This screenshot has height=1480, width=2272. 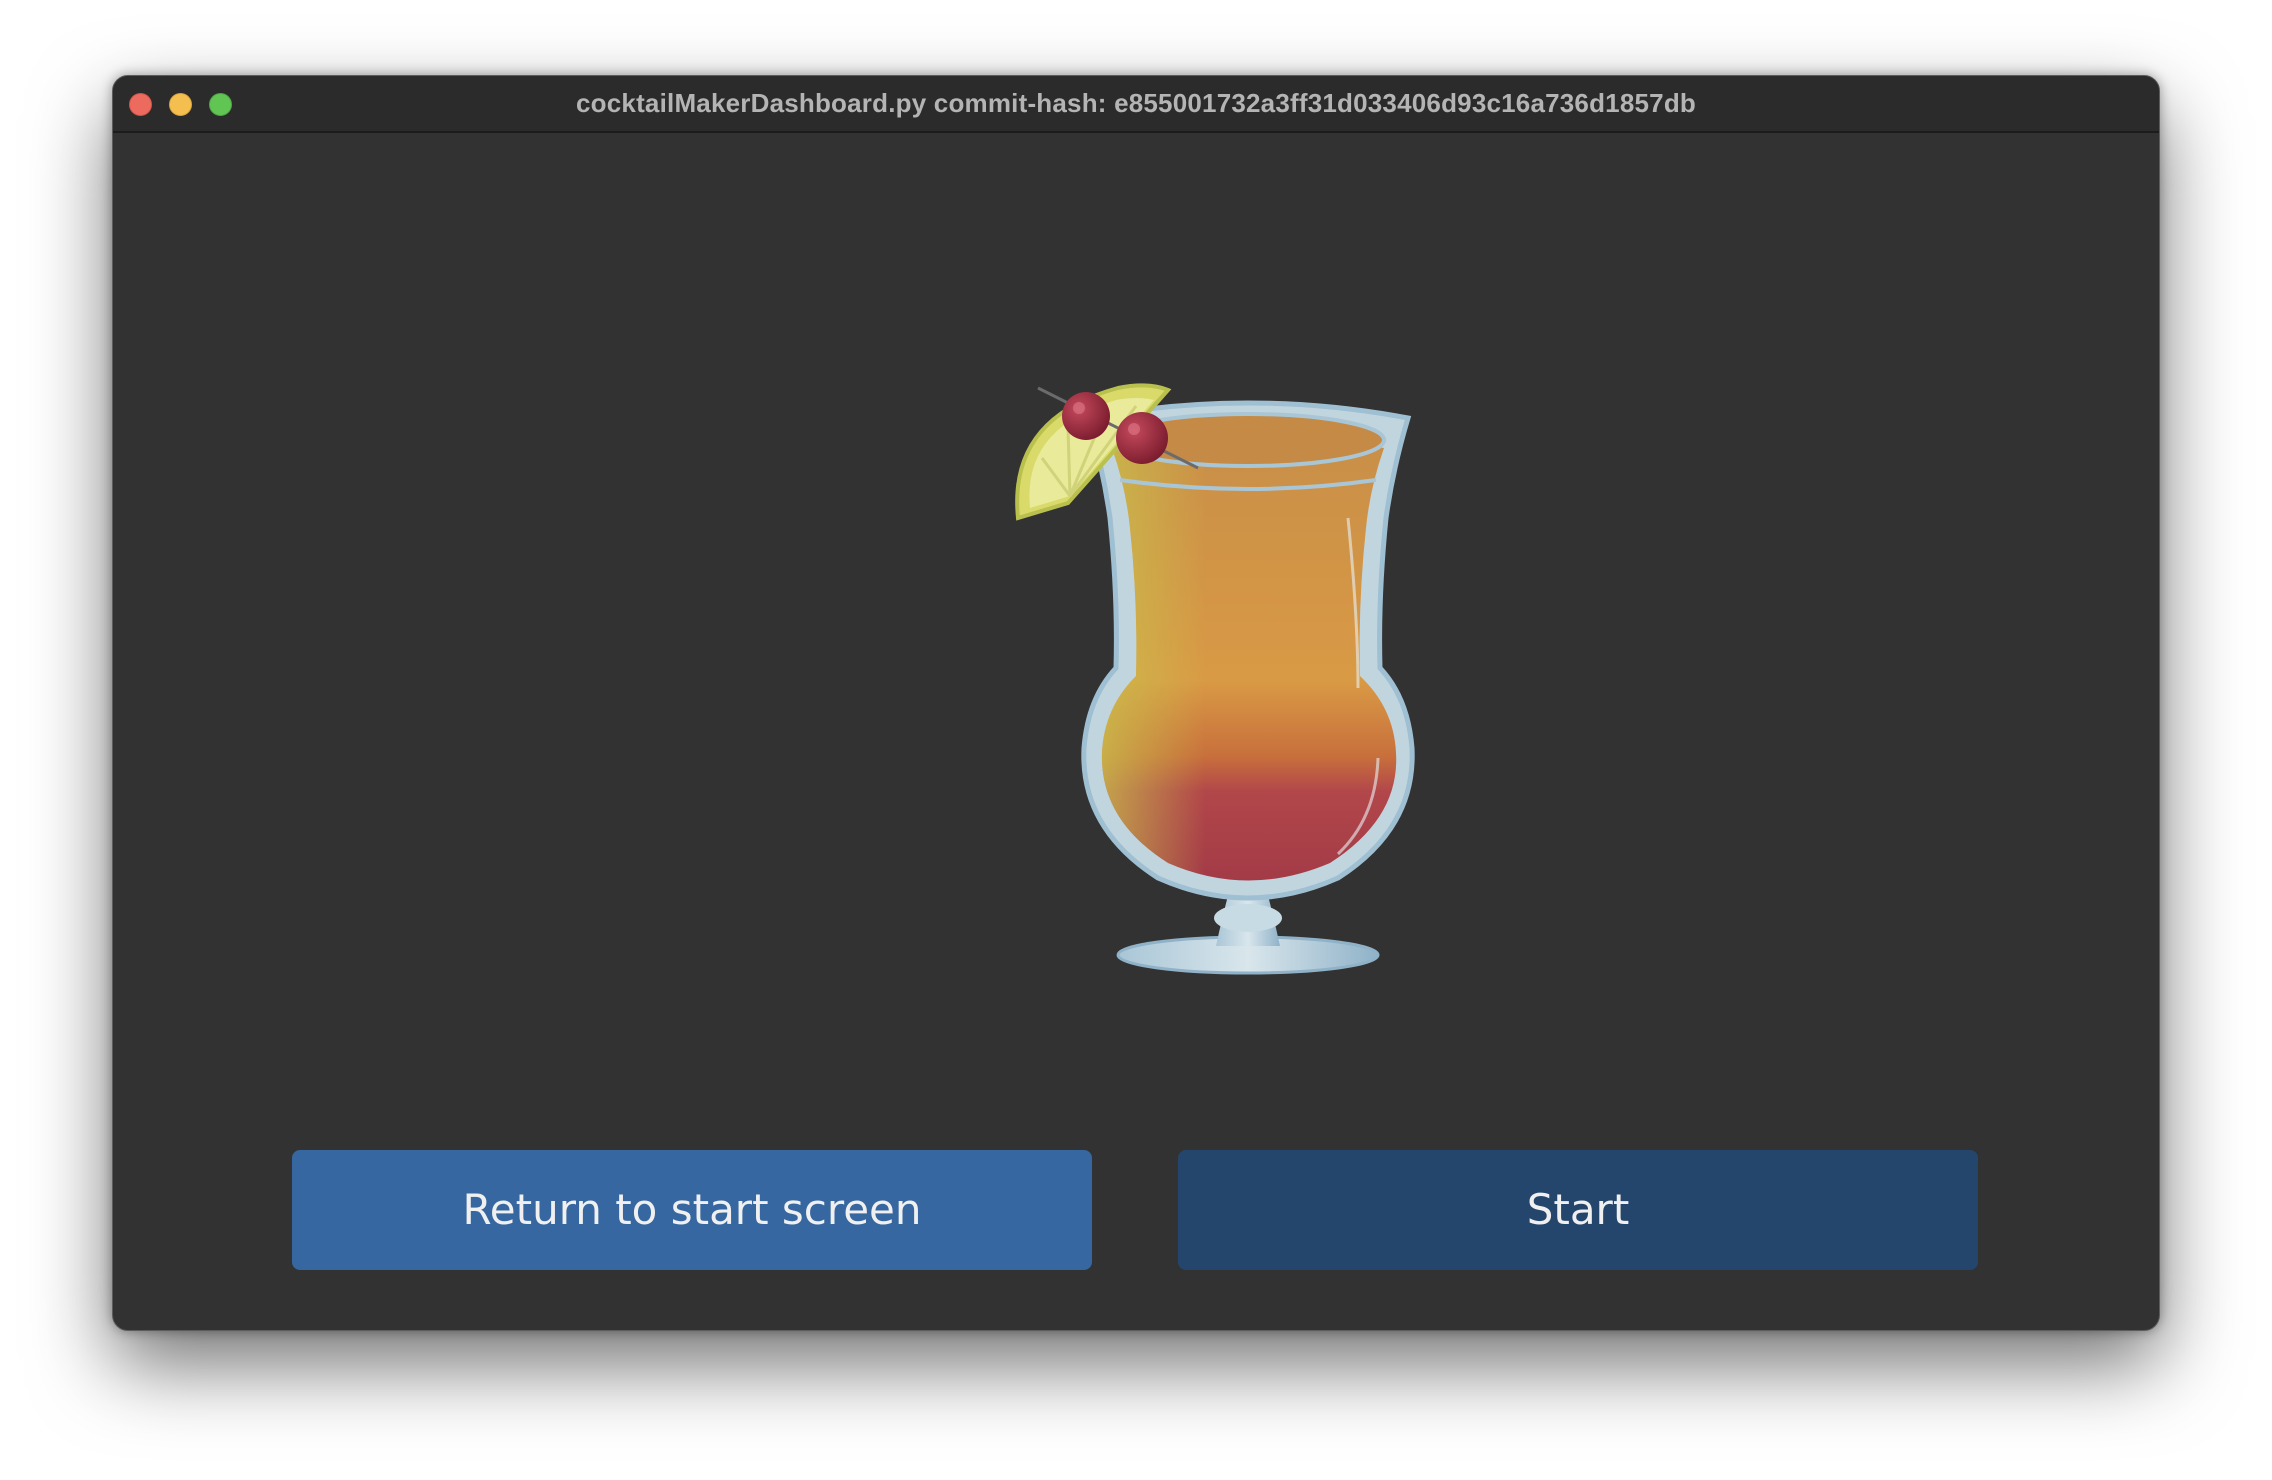 I want to click on cocktail-glass-icon, so click(x=1215, y=679).